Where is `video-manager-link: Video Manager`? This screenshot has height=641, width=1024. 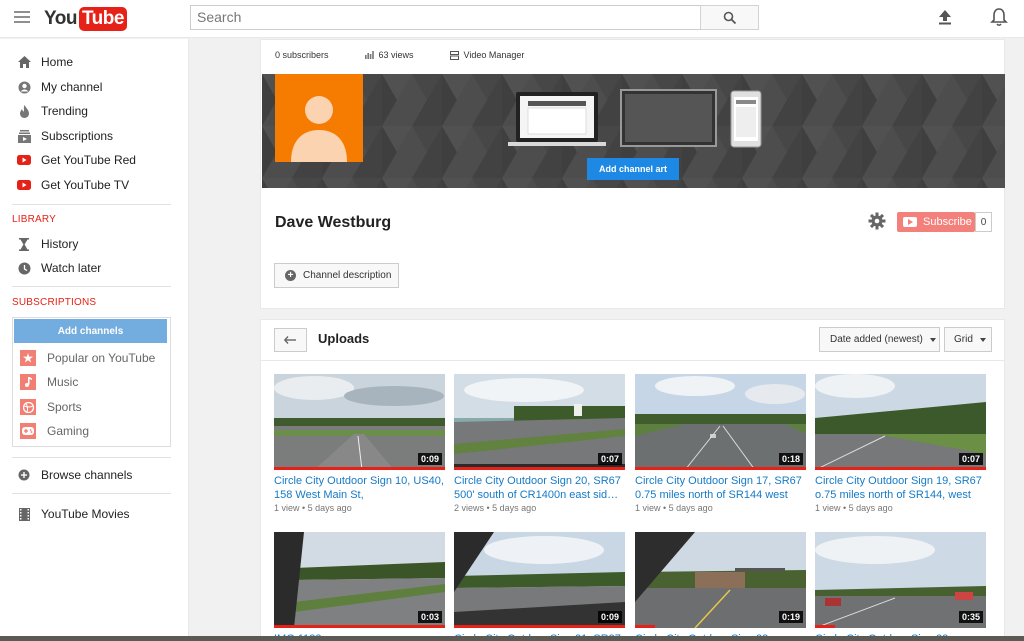 video-manager-link: Video Manager is located at coordinates (487, 55).